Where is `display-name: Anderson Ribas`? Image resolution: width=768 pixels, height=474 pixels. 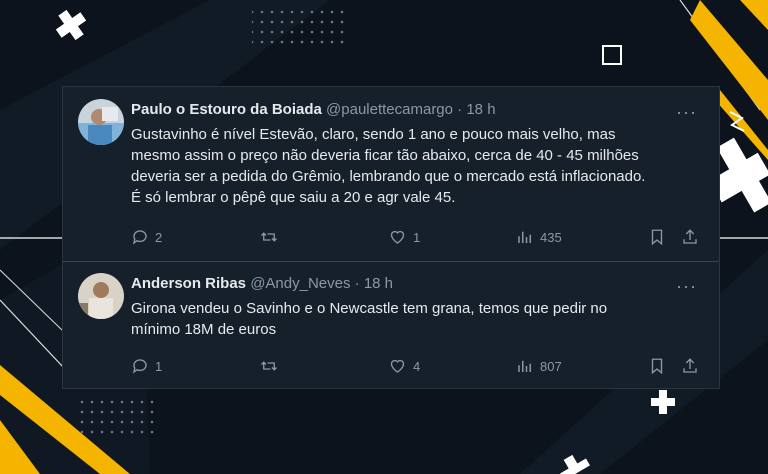 display-name: Anderson Ribas is located at coordinates (188, 283).